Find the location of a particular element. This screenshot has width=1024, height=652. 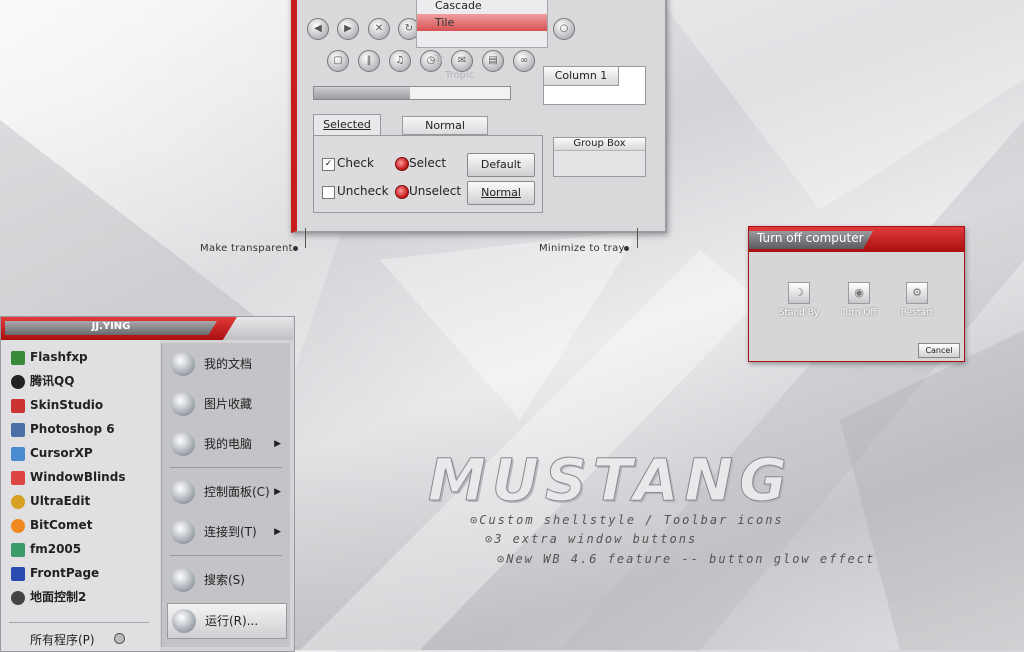

frontpage-icon is located at coordinates (18, 573).